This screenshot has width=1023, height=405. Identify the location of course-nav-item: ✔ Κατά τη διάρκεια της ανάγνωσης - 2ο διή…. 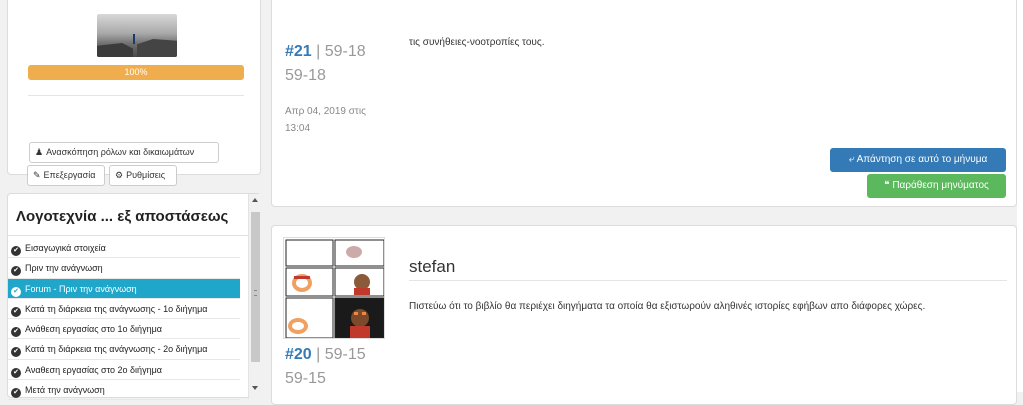
(124, 349).